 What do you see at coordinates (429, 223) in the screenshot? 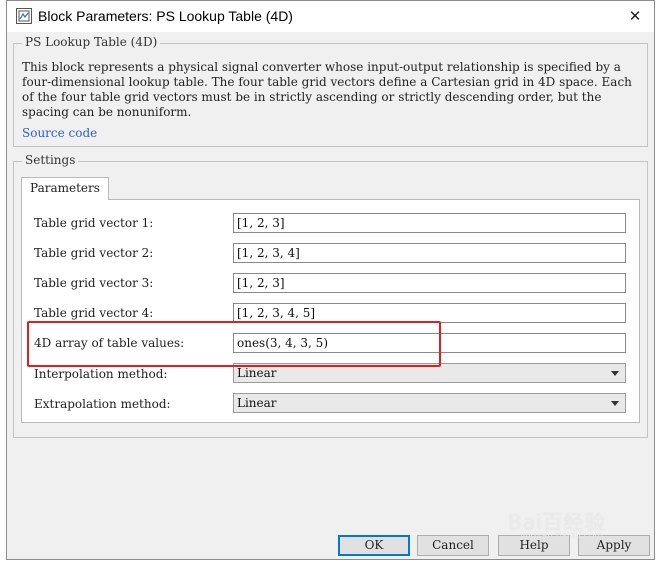
I see `grid-vector-1-input: [1, 2, 3]` at bounding box center [429, 223].